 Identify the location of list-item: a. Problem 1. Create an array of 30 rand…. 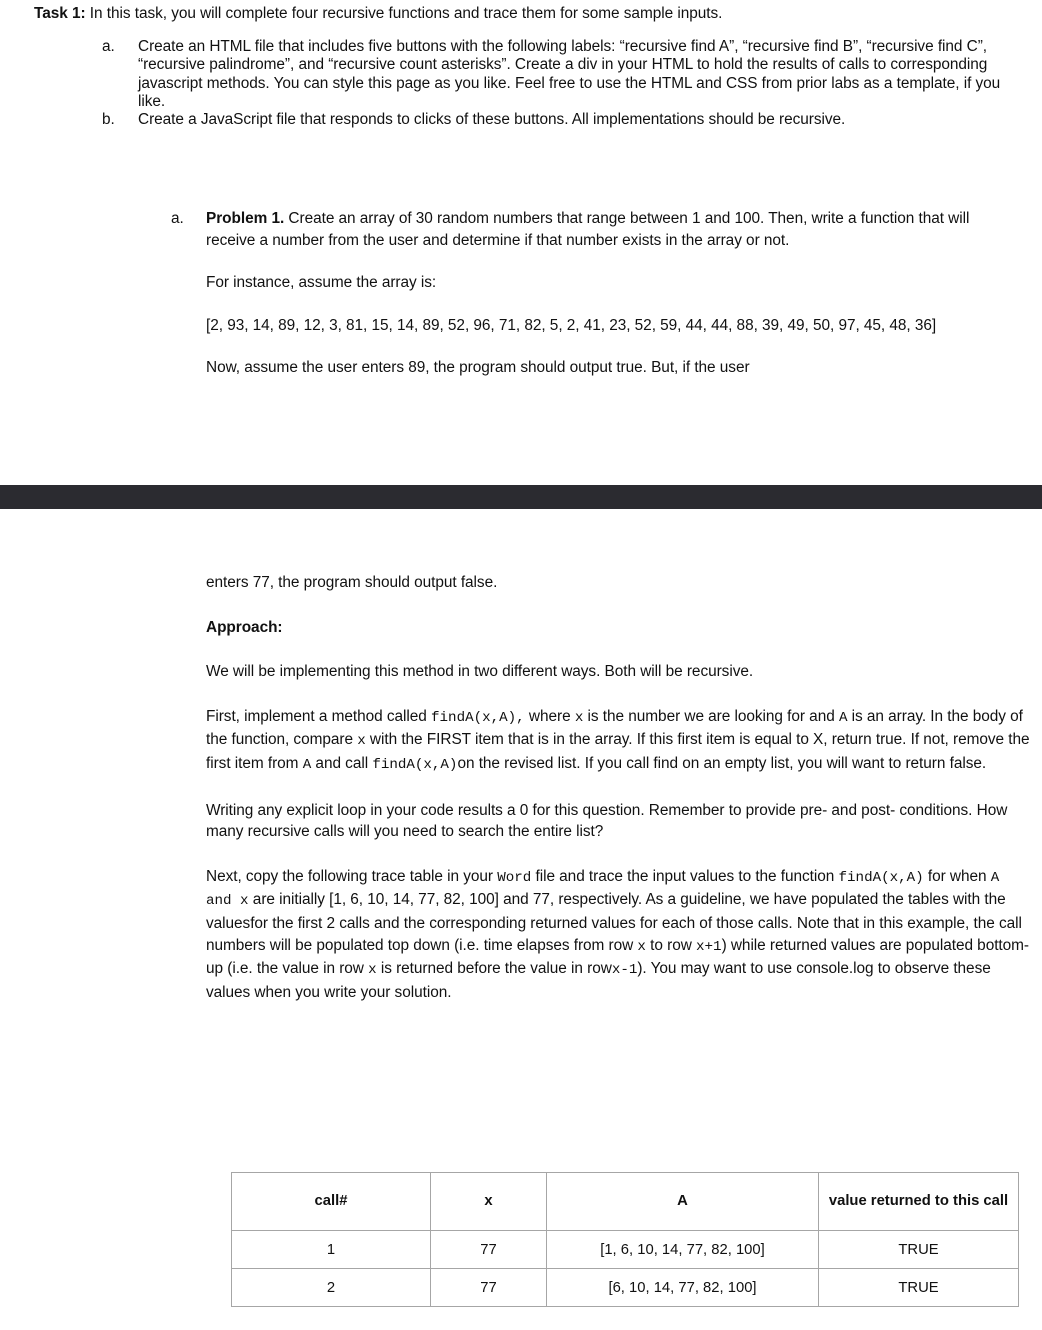
(589, 293).